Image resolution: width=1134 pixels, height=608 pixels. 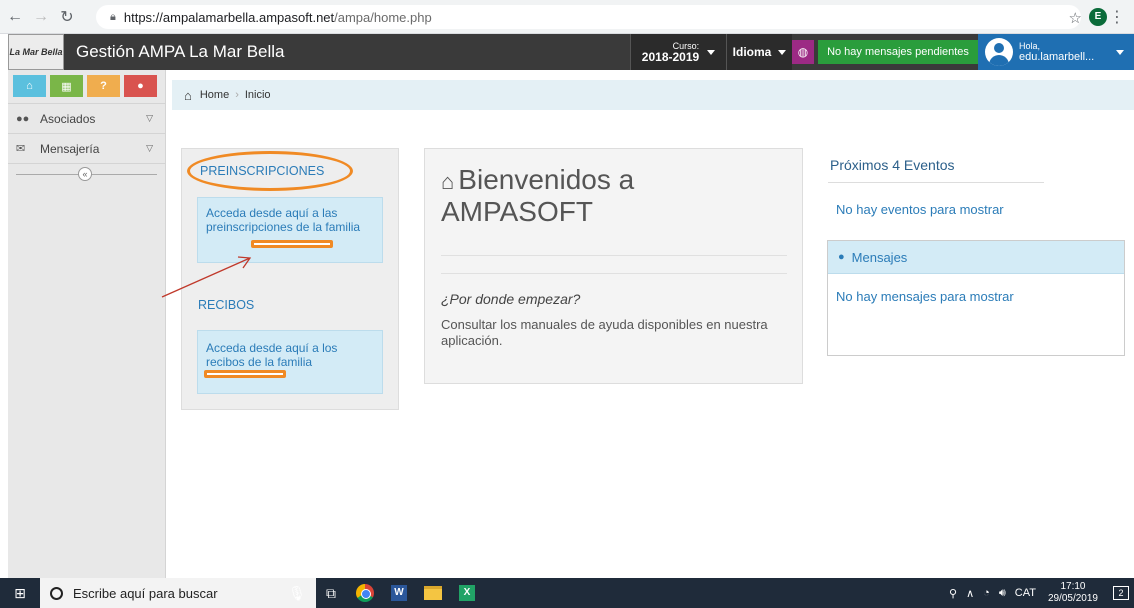 I want to click on search-placeholder: Escribe aquí para buscar, so click(x=145, y=593).